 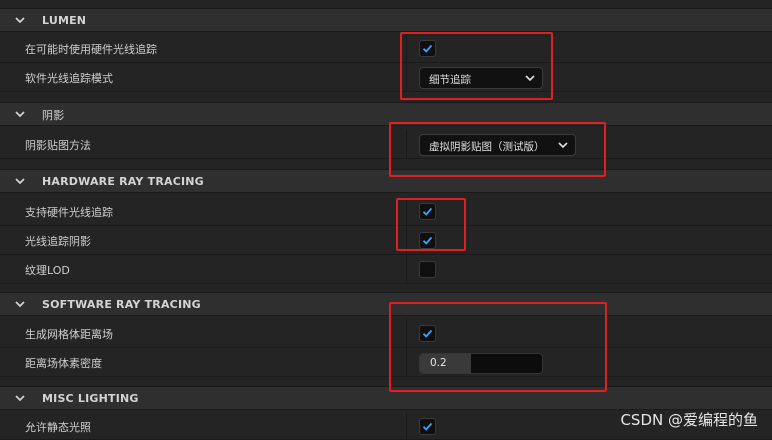 What do you see at coordinates (427, 269) in the screenshot?
I see `texture-lod-checkbox` at bounding box center [427, 269].